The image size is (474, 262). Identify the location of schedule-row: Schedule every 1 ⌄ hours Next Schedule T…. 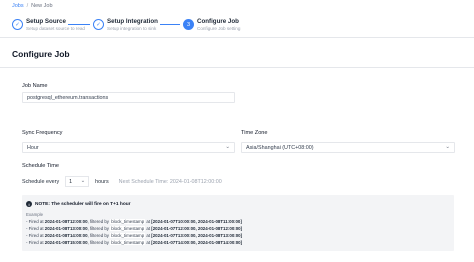
(122, 181).